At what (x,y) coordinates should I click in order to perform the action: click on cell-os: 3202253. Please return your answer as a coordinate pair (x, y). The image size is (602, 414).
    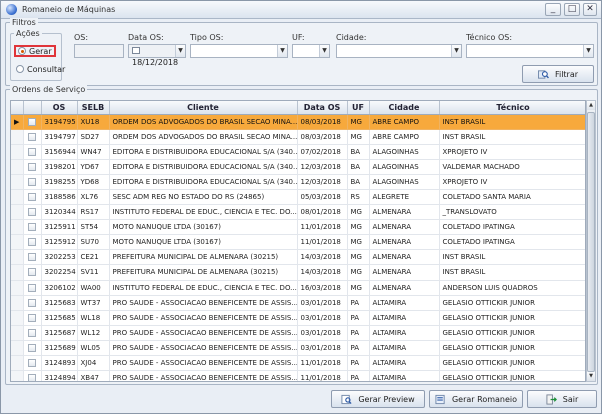
    Looking at the image, I should click on (59, 257).